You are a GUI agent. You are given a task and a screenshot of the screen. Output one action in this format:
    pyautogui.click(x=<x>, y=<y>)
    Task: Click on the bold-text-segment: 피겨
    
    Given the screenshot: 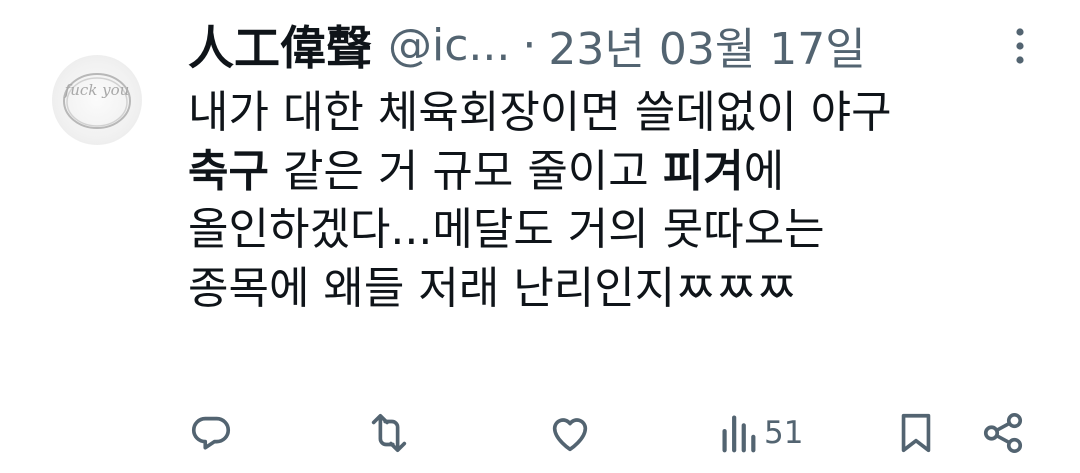 What is the action you would take?
    pyautogui.click(x=703, y=171)
    